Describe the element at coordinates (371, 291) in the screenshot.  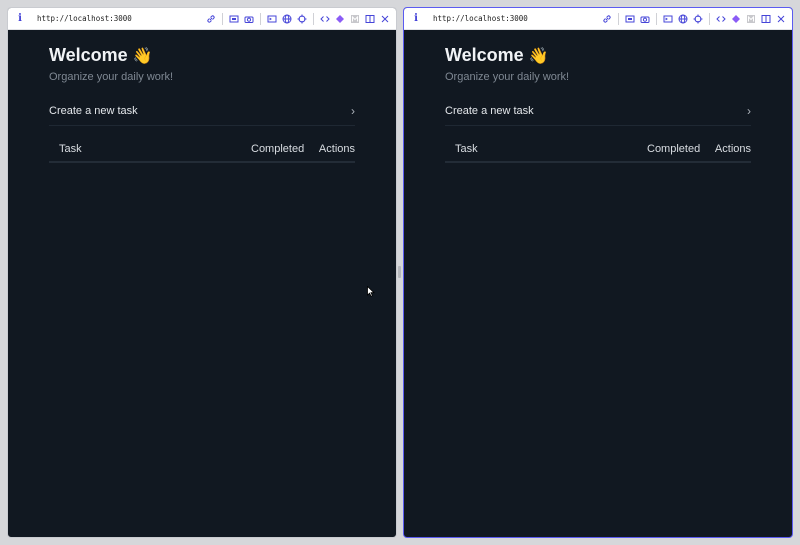
I see `mouse-cursor-icon` at that location.